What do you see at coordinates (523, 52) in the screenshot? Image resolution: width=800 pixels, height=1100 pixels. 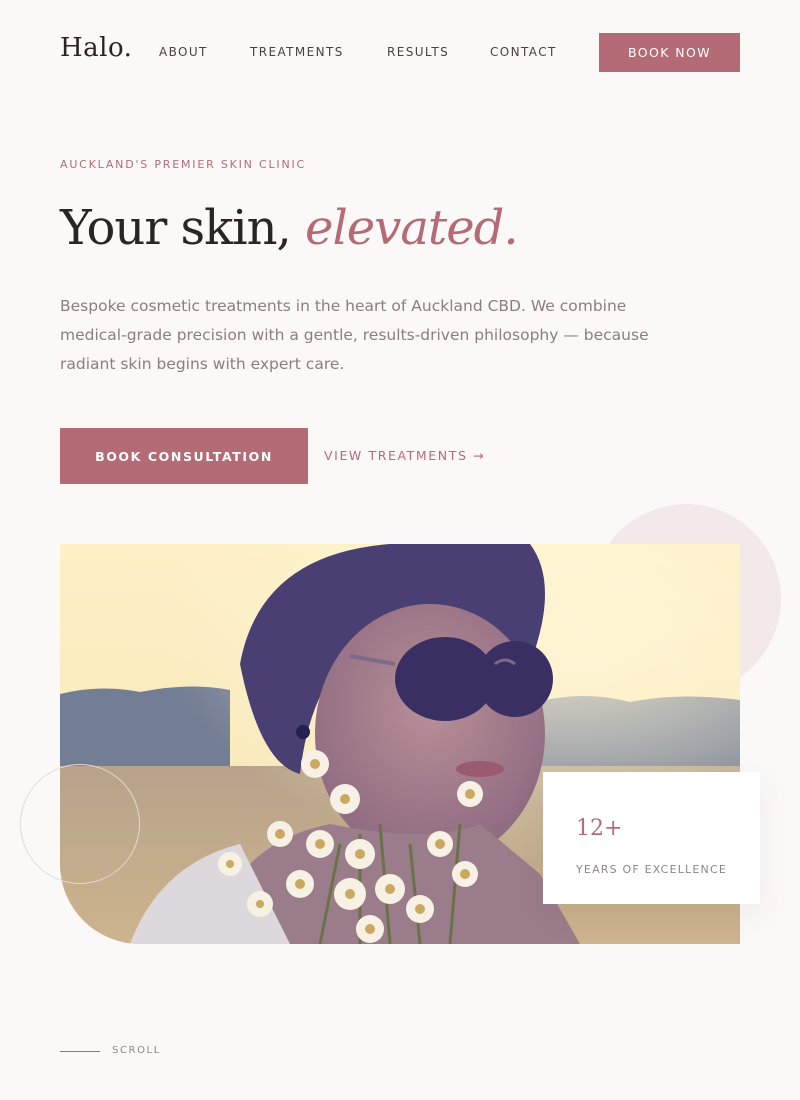 I see `nav-link-contact: CONTACT` at bounding box center [523, 52].